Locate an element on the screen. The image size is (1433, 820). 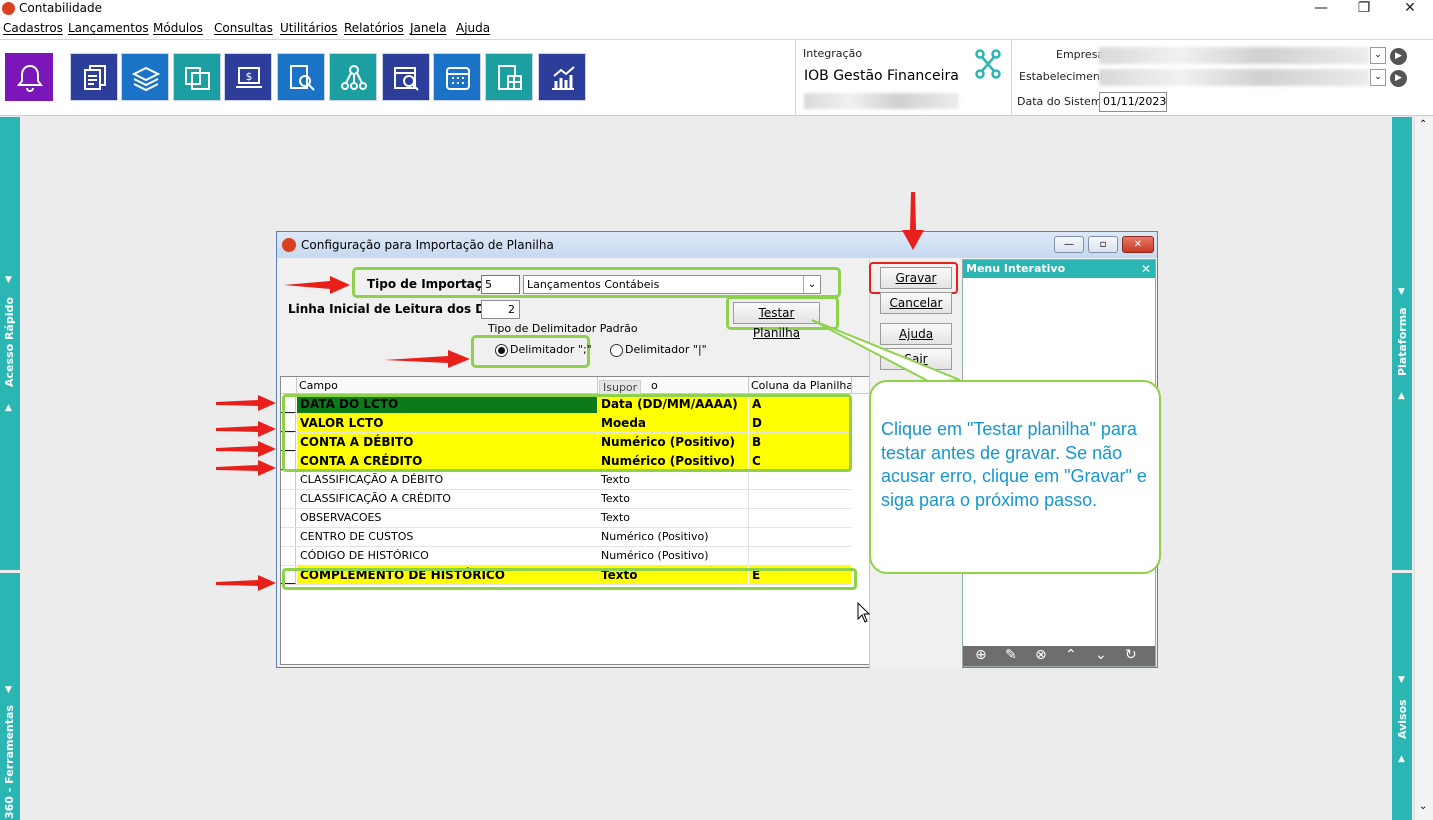
tipo-importacao-select: Lançamentos Contábeis ⌄ is located at coordinates (672, 284).